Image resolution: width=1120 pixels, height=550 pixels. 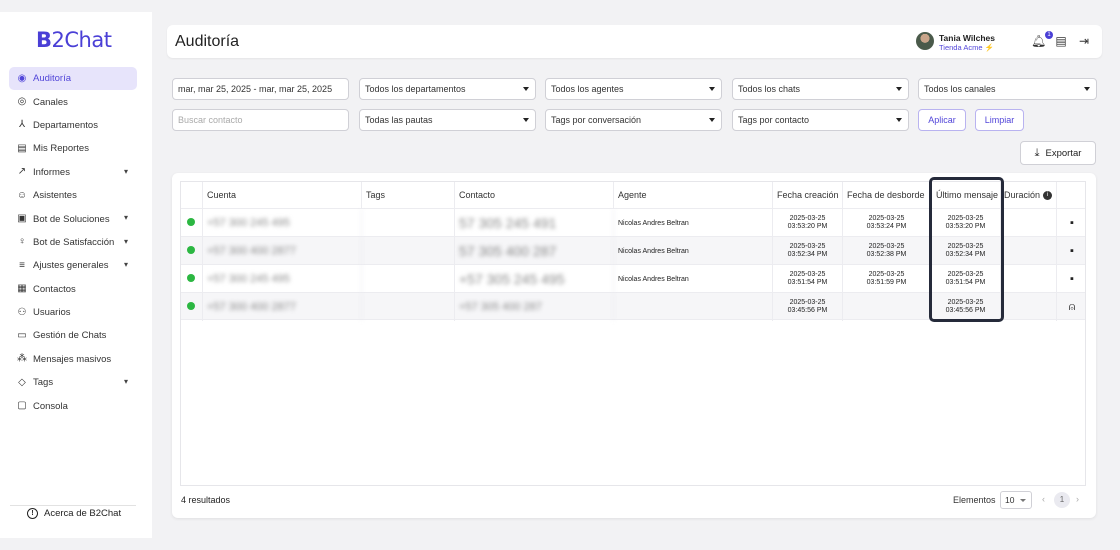 I want to click on fecha-creacion-cell: 2025-03-25 03:52:34 PM, so click(x=808, y=251).